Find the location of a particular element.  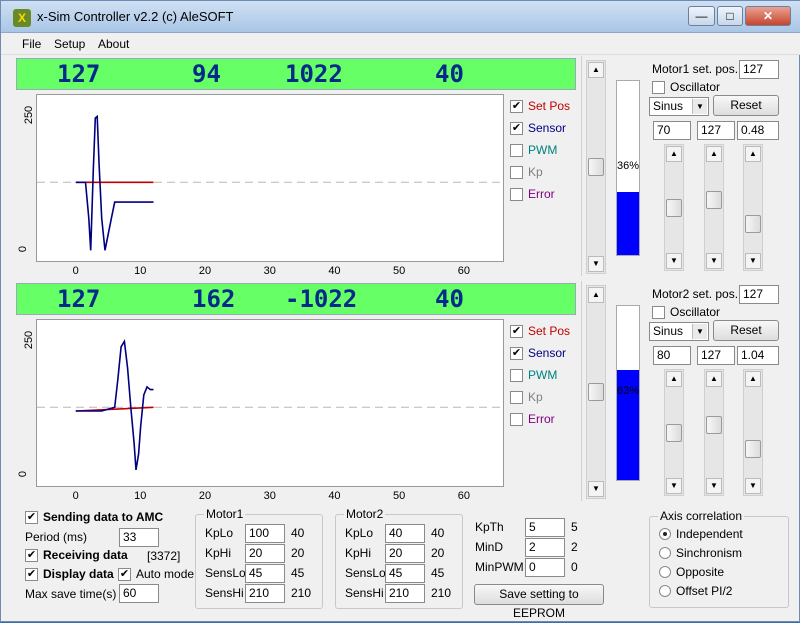

menu-file: File is located at coordinates (31, 44).